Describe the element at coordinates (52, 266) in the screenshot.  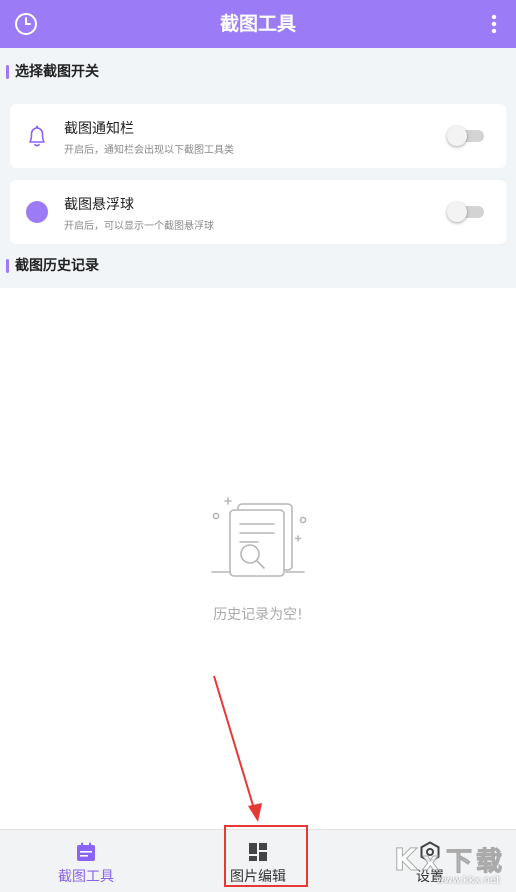
I see `section-title-history: 截图历史记录` at that location.